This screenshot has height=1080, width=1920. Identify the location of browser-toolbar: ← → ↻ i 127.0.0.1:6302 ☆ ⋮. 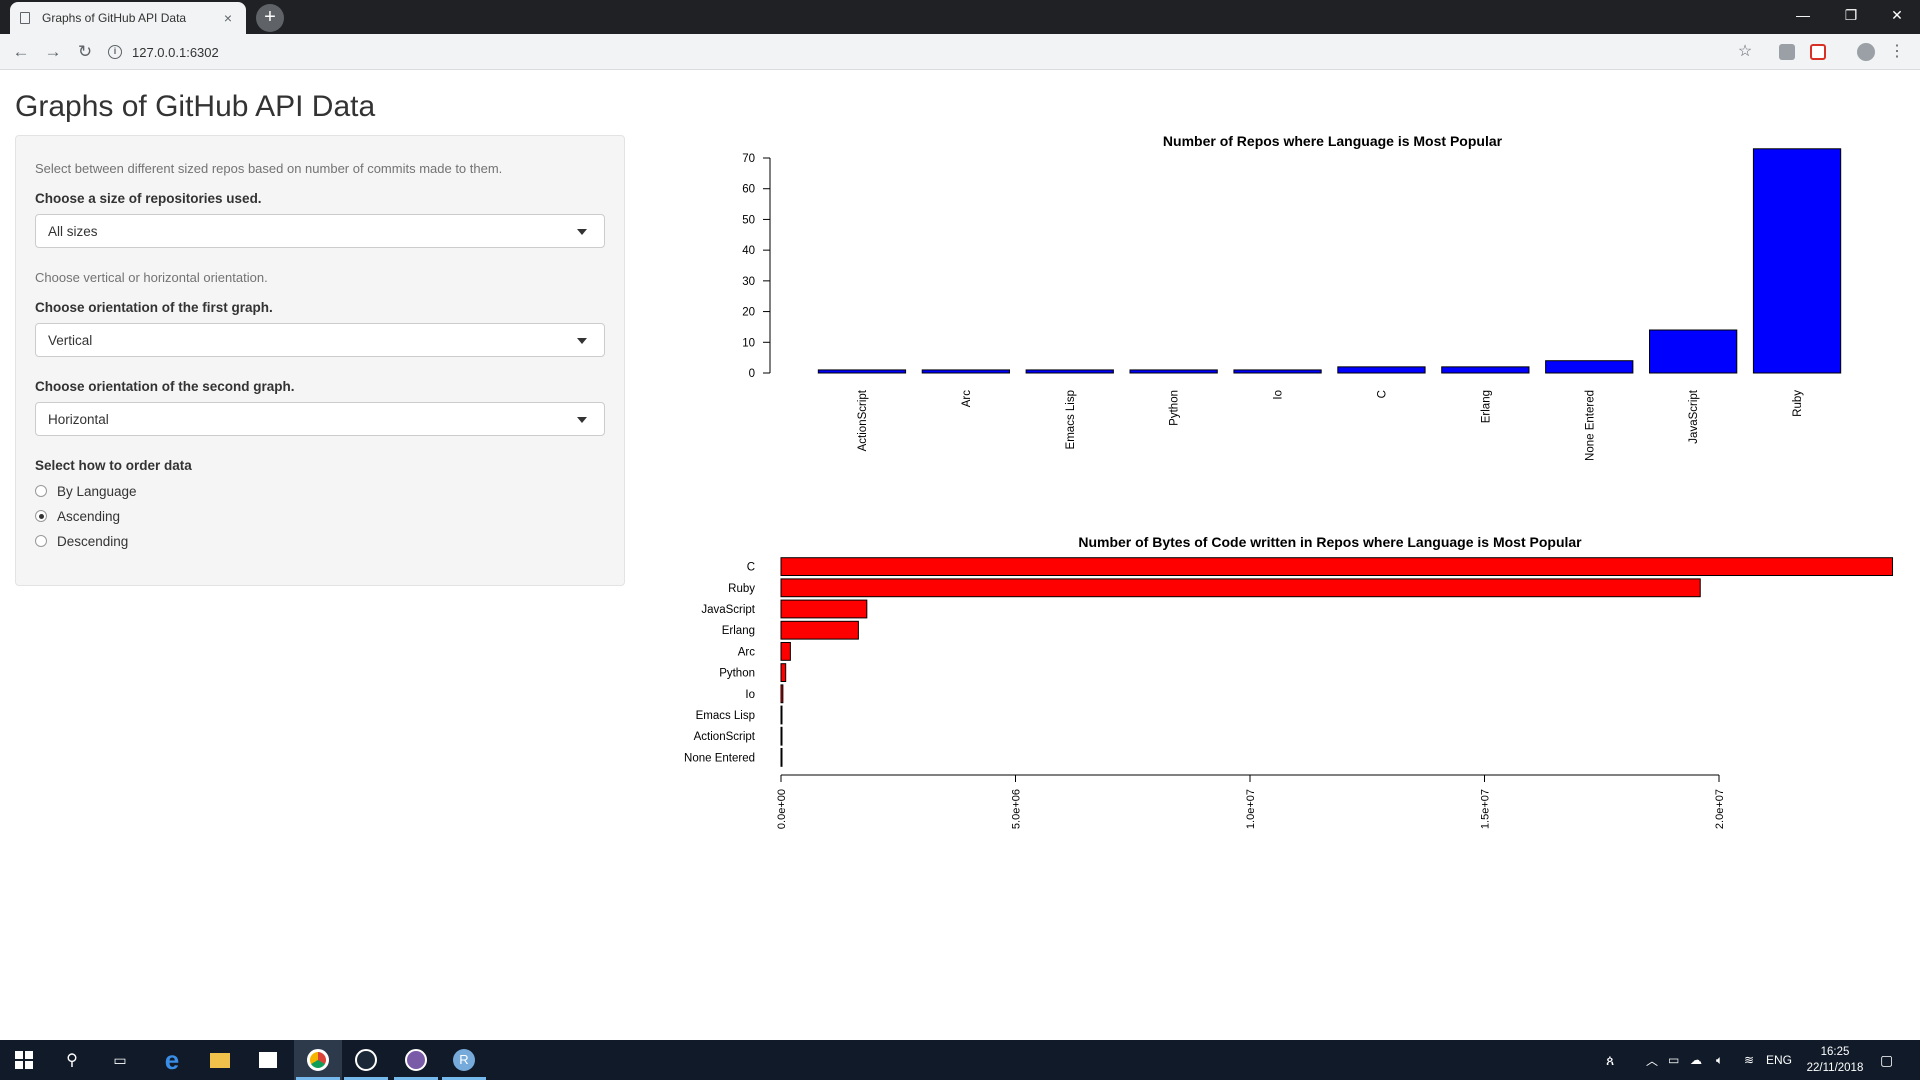
(960, 52).